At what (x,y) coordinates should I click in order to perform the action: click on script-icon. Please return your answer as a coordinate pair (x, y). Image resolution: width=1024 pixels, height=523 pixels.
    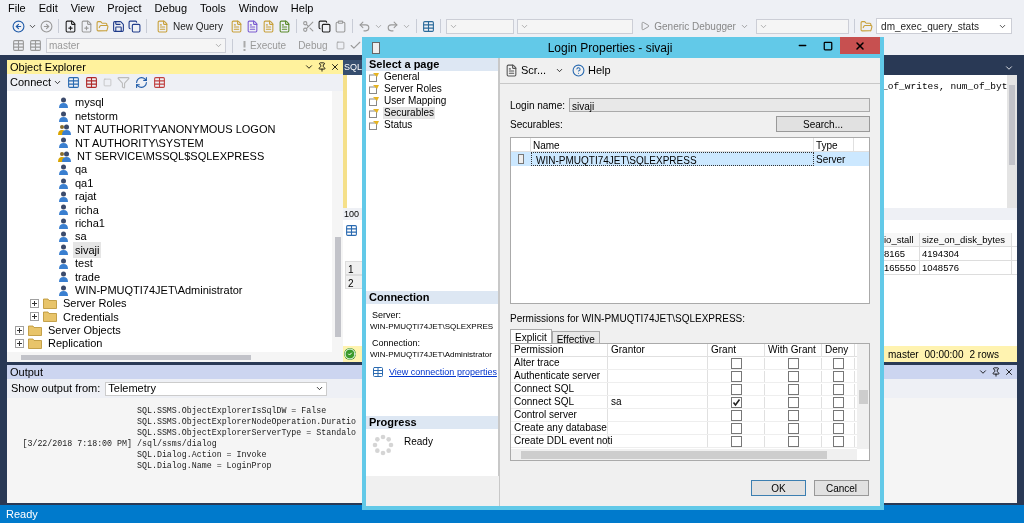
    Looking at the image, I should click on (511, 70).